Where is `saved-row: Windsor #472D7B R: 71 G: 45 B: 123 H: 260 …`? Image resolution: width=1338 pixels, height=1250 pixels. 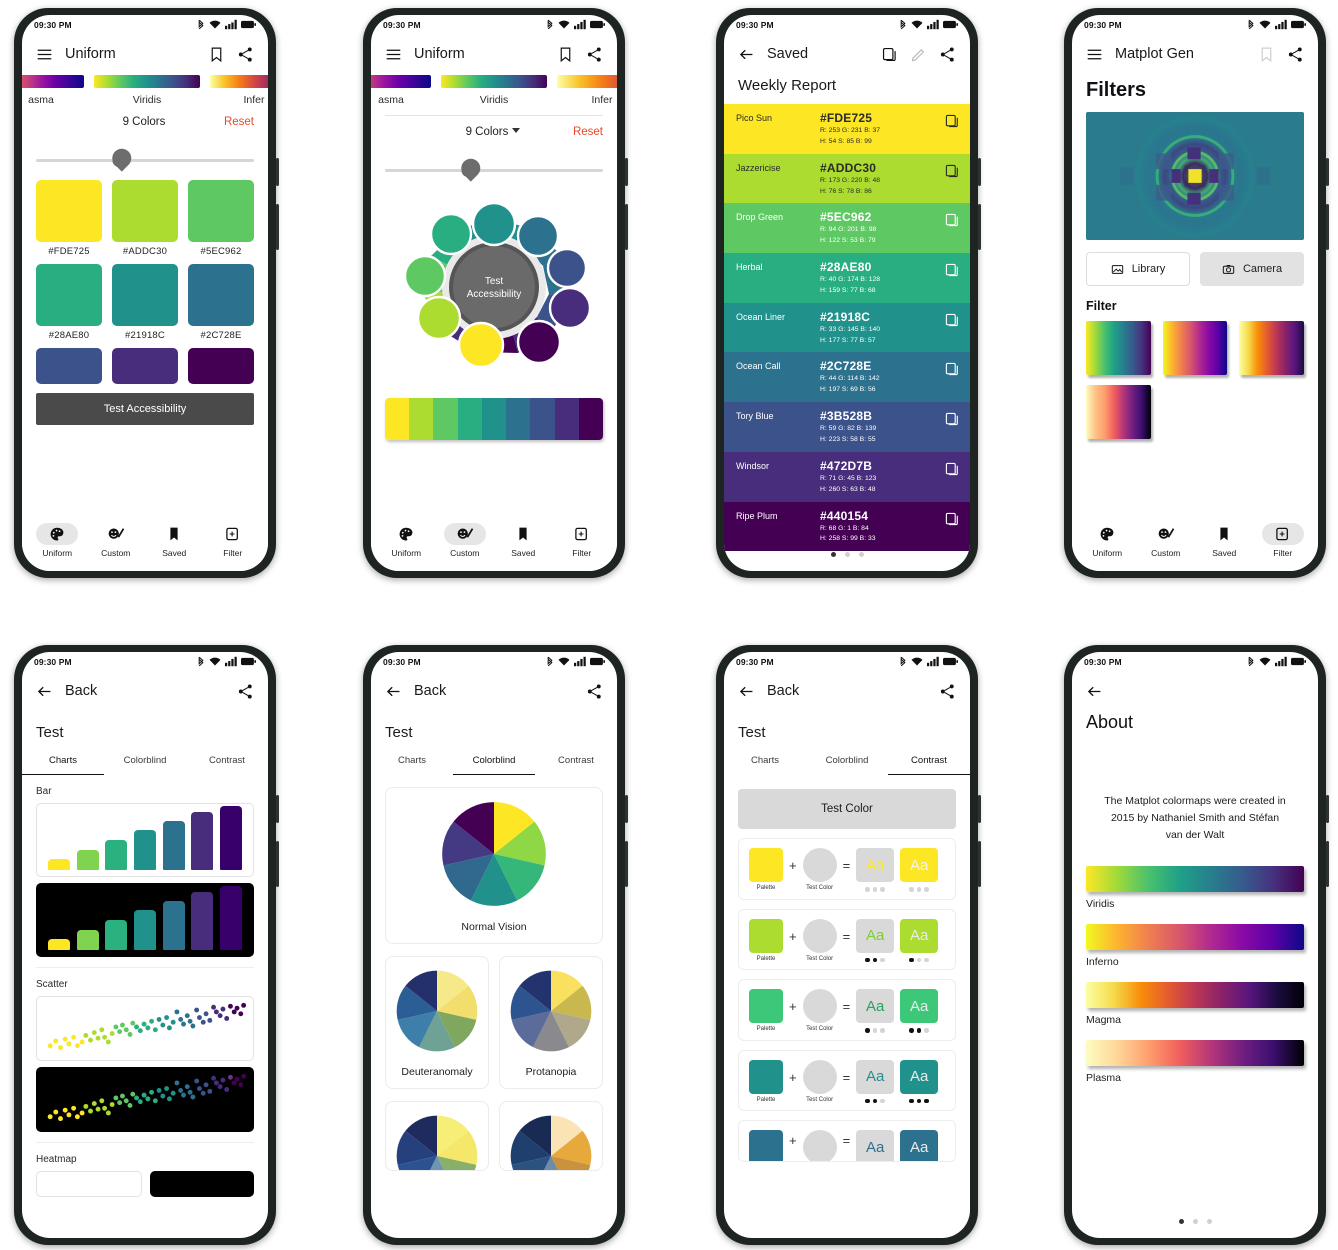 saved-row: Windsor #472D7B R: 71 G: 45 B: 123 H: 260 … is located at coordinates (847, 476).